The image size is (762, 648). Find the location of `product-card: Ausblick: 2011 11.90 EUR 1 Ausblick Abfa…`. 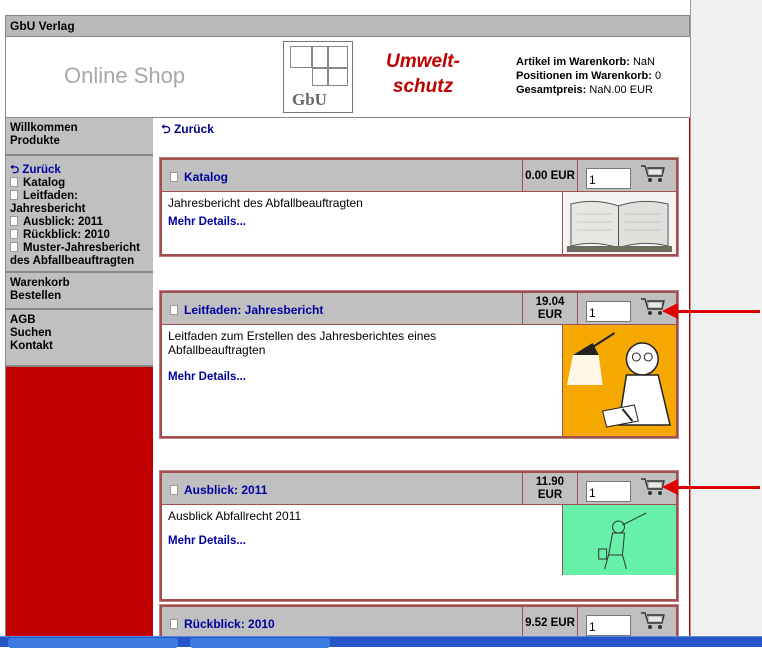

product-card: Ausblick: 2011 11.90 EUR 1 Ausblick Abfa… is located at coordinates (419, 536).